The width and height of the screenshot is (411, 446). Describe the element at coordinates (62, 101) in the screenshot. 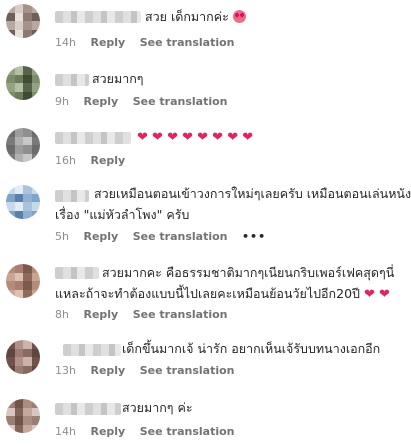

I see `comment-time: 9h` at that location.